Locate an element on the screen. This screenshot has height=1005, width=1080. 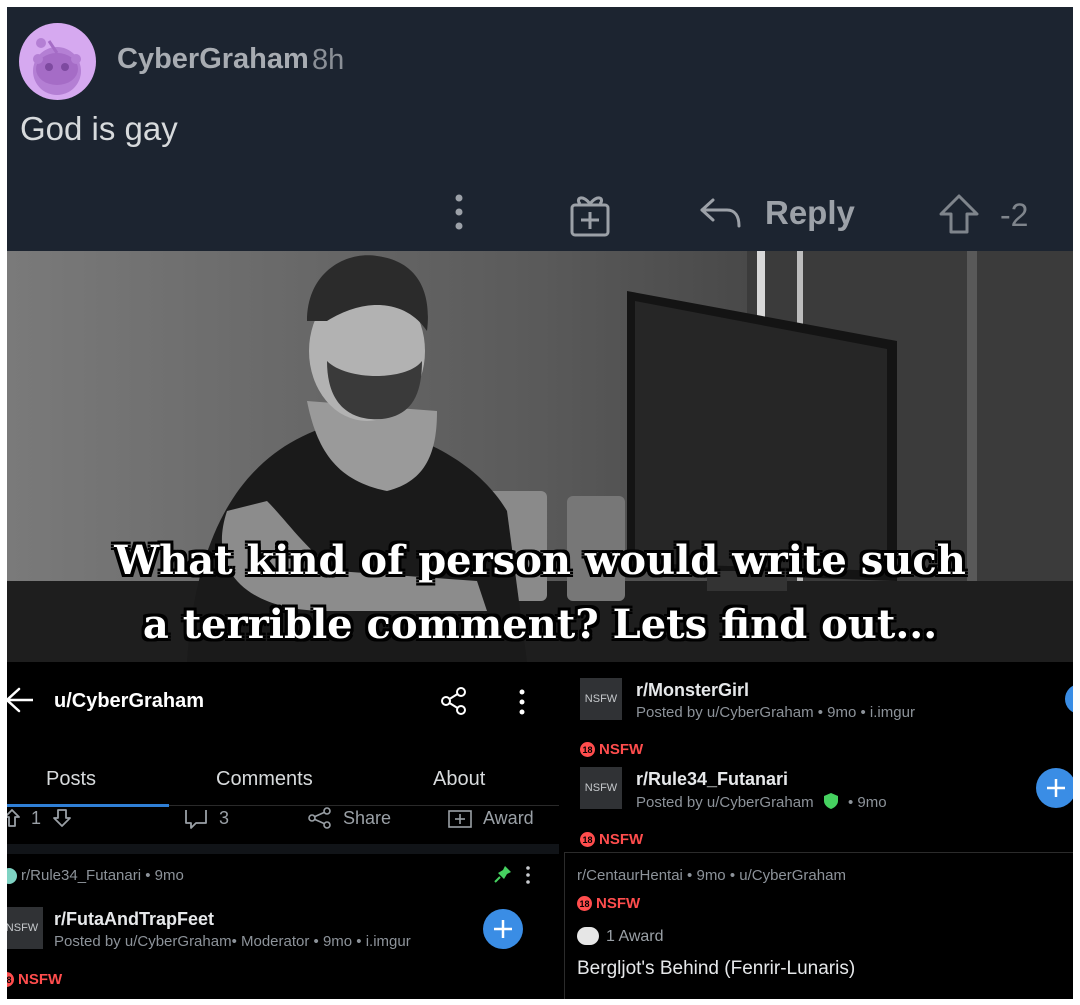
post-meta: Posted by u/CyberGraham • 9mo is located at coordinates (761, 802).